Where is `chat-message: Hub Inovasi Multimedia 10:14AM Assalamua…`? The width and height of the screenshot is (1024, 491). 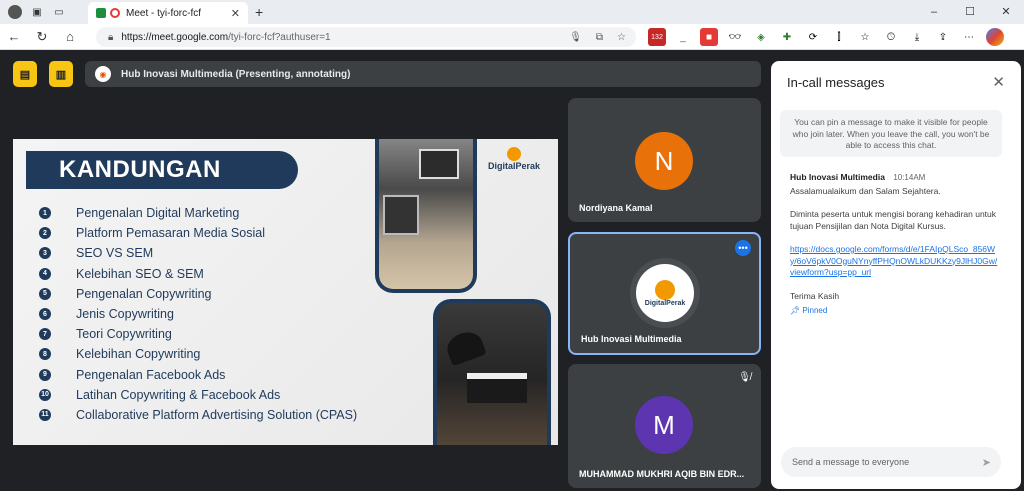
chat-message: Hub Inovasi Multimedia 10:14AM Assalamua… is located at coordinates (895, 244).